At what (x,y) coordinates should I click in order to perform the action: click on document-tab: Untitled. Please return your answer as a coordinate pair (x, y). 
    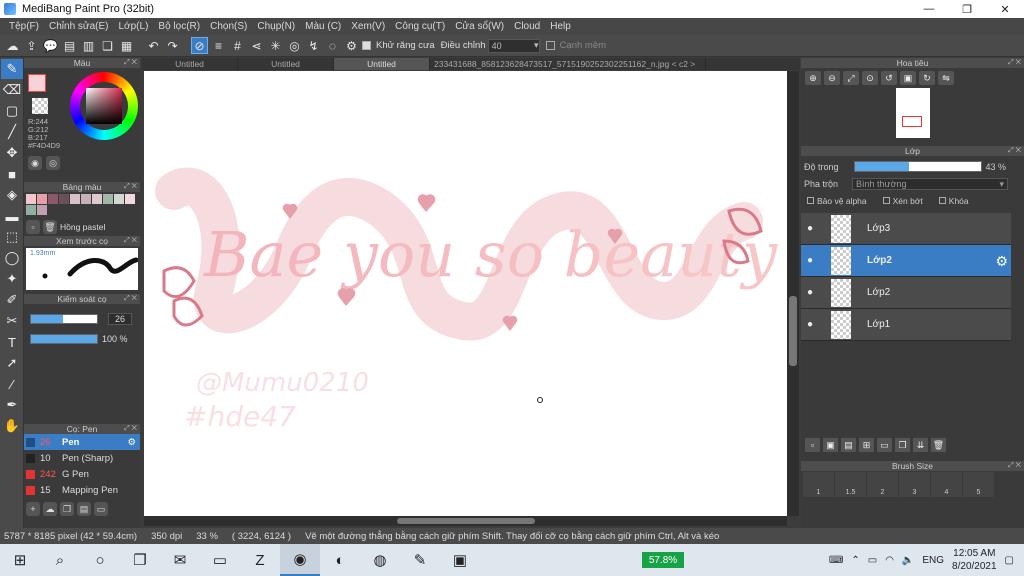
    Looking at the image, I should click on (190, 64).